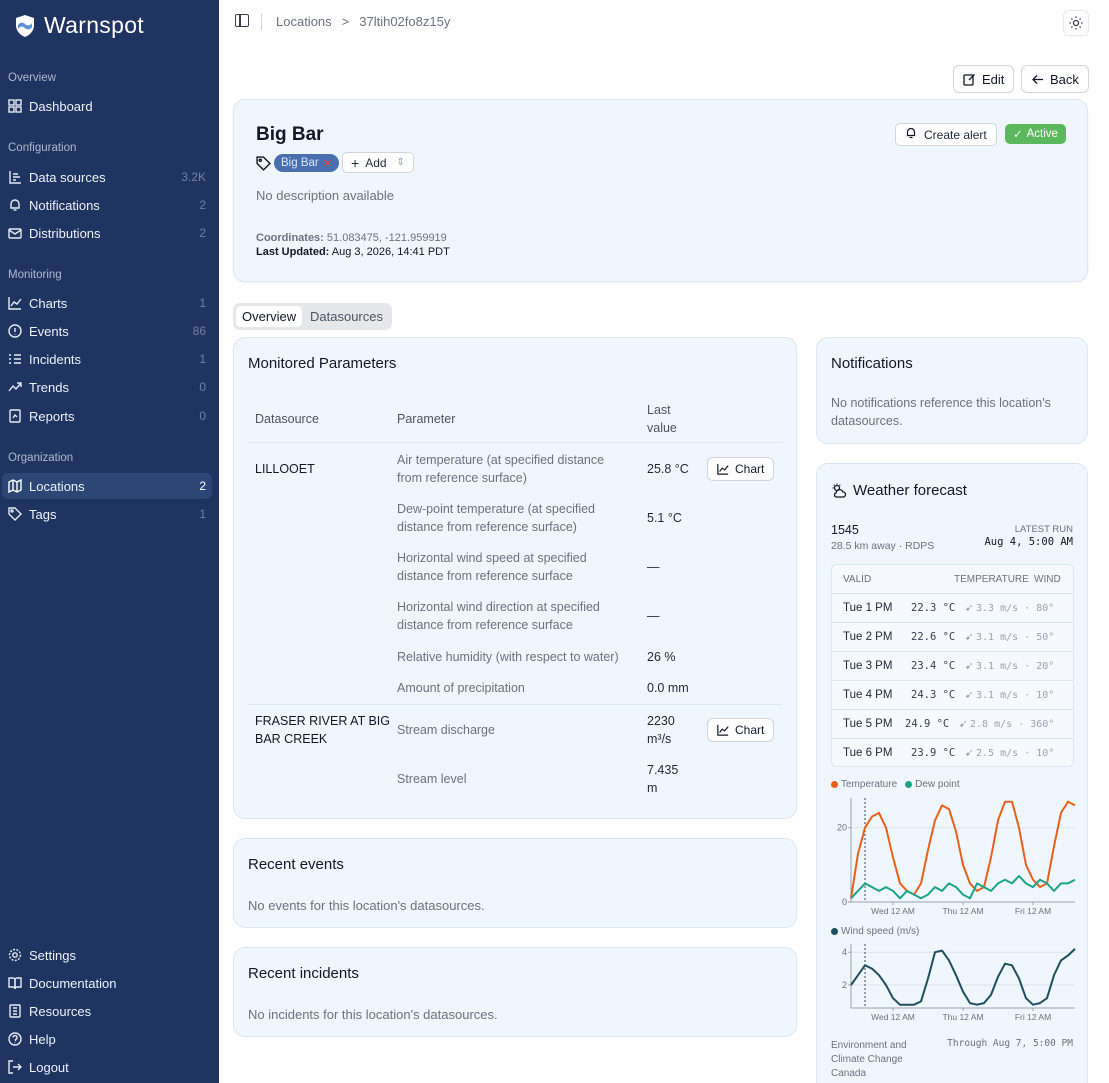 This screenshot has width=1109, height=1083. I want to click on parameter-name: Amount of precipitation, so click(461, 688).